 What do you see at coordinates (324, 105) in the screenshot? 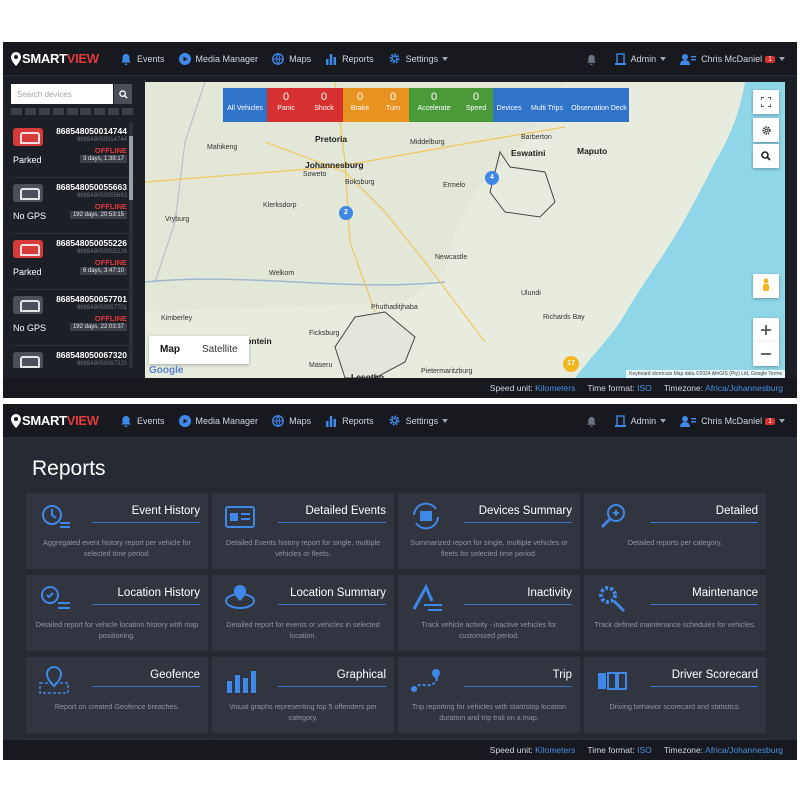
I see `event-filter-shock: 0 Shock` at bounding box center [324, 105].